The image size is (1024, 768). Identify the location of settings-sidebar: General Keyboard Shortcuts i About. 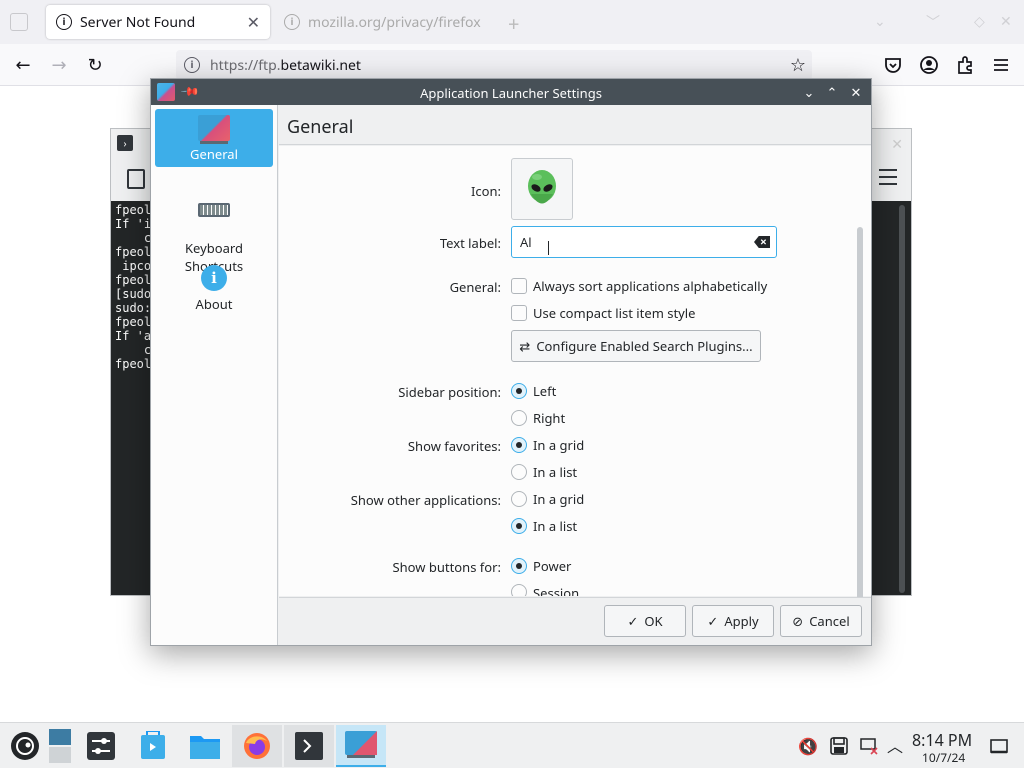
(214, 375).